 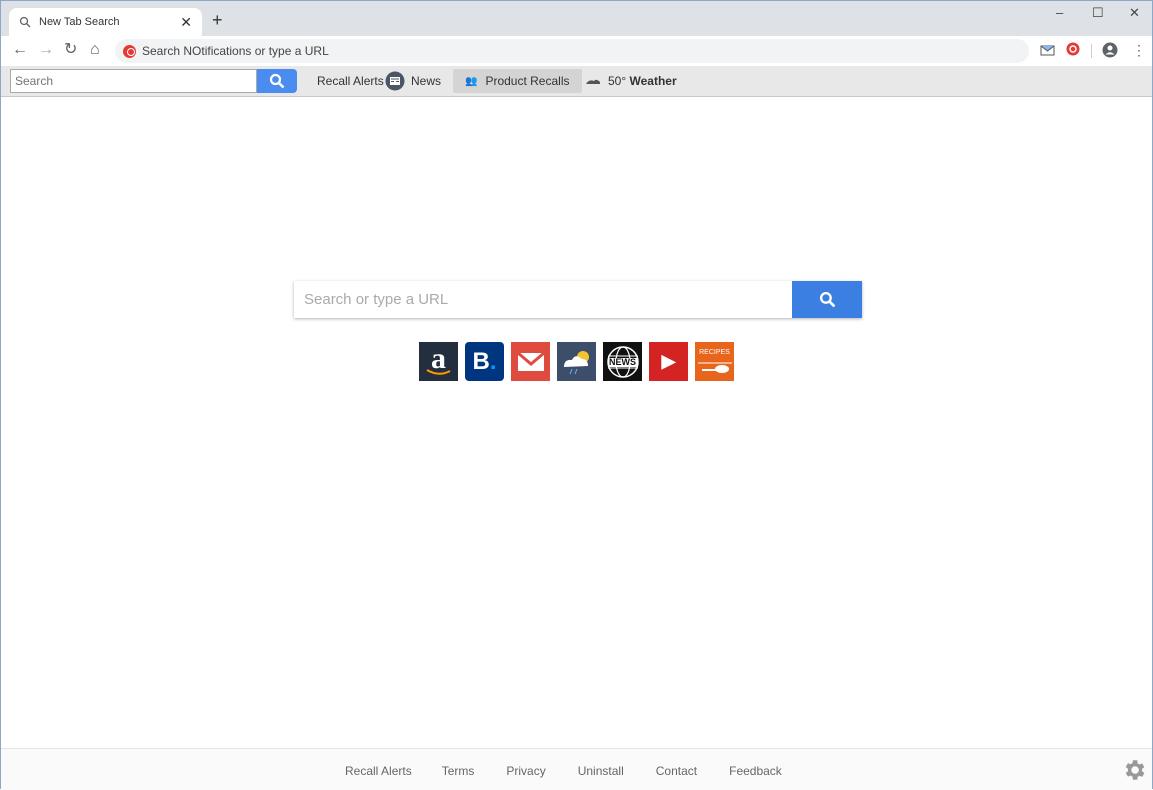 I want to click on booking-icon: B., so click(x=484, y=361).